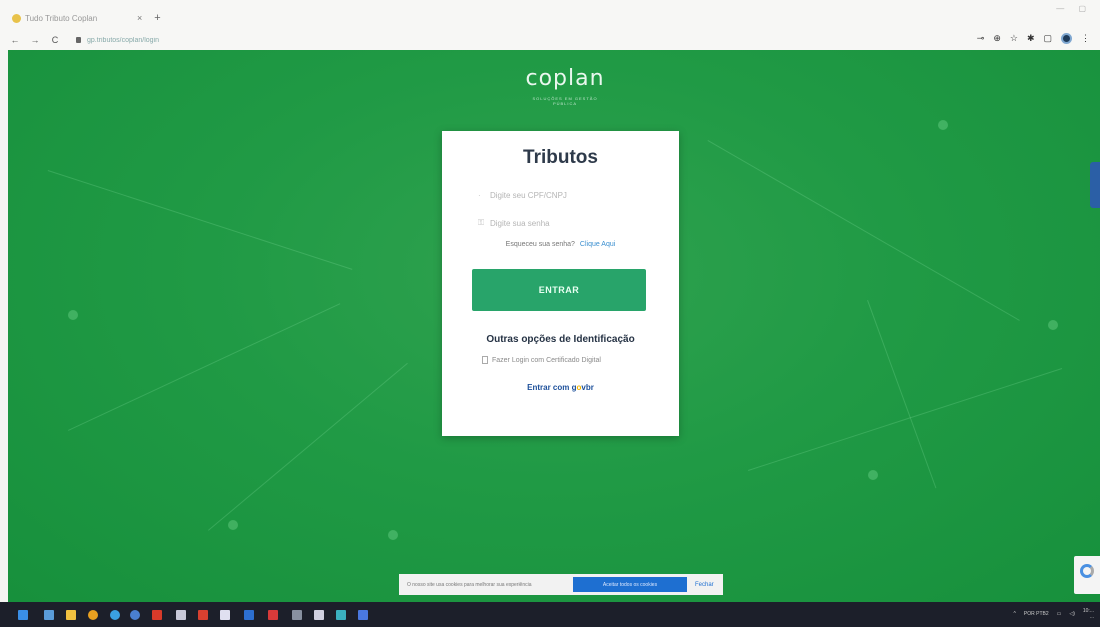 This screenshot has width=1100, height=627. I want to click on menu-icon: ⋮, so click(1085, 38).